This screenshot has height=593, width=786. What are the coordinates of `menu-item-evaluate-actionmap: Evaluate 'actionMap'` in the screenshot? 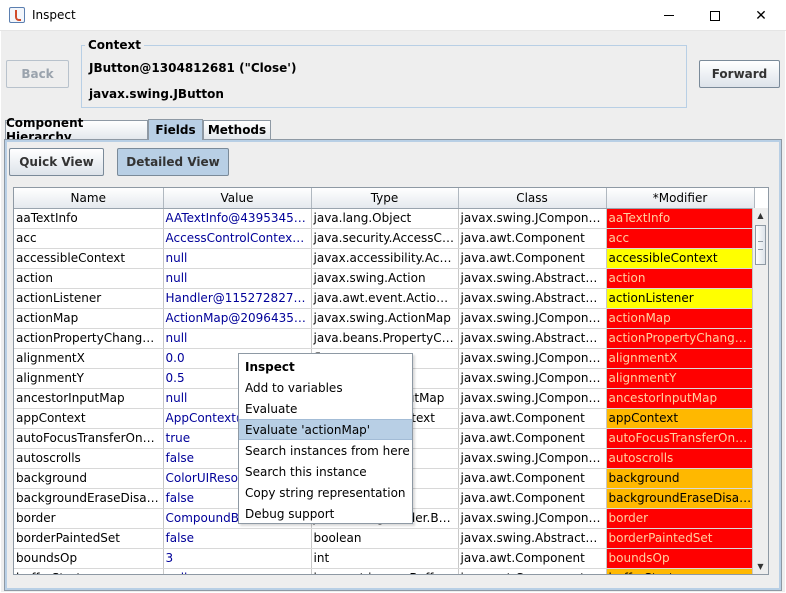 It's located at (325, 429).